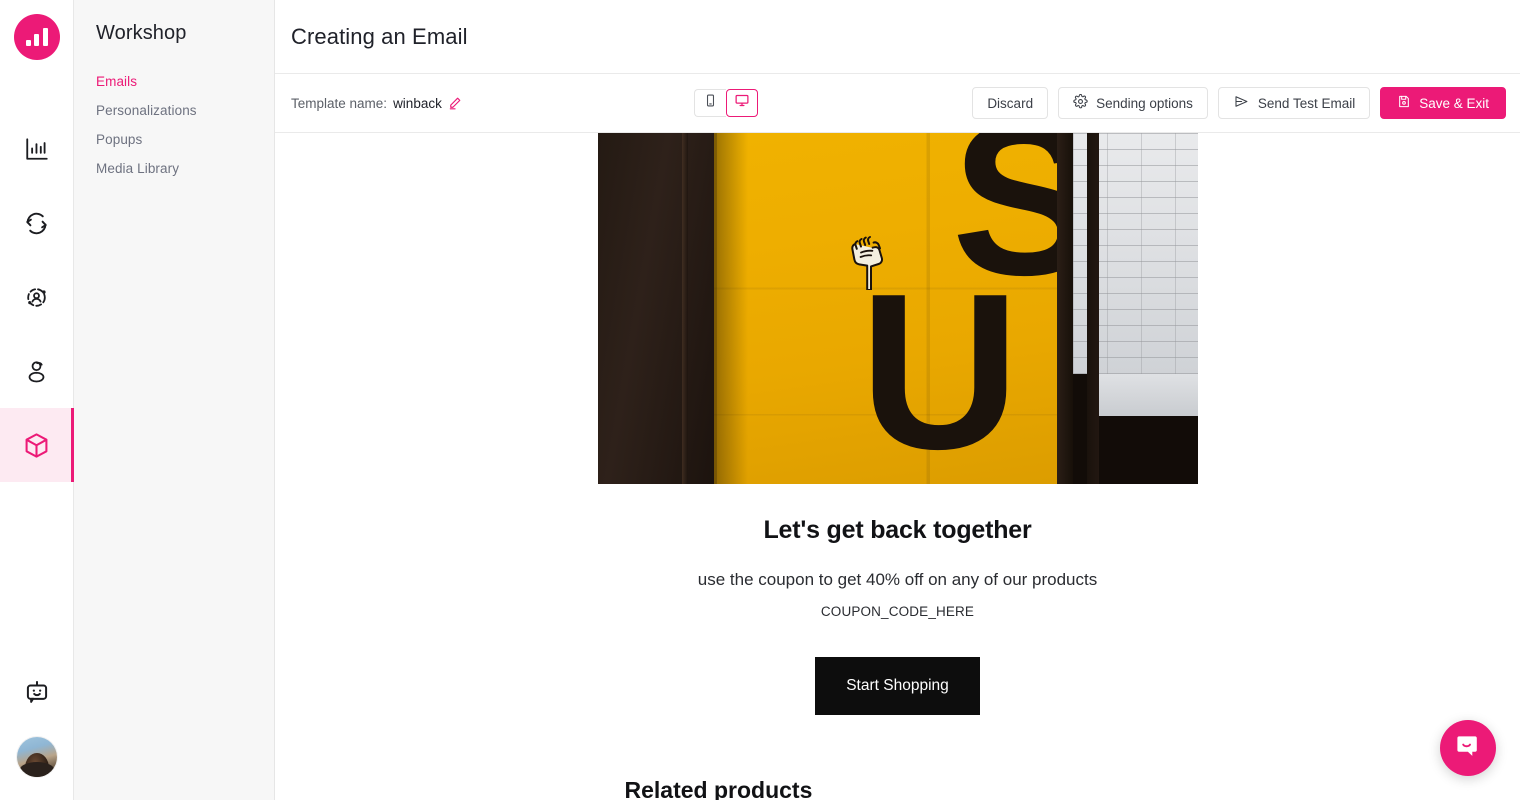 This screenshot has width=1520, height=800. I want to click on rail-item-assistant, so click(37, 695).